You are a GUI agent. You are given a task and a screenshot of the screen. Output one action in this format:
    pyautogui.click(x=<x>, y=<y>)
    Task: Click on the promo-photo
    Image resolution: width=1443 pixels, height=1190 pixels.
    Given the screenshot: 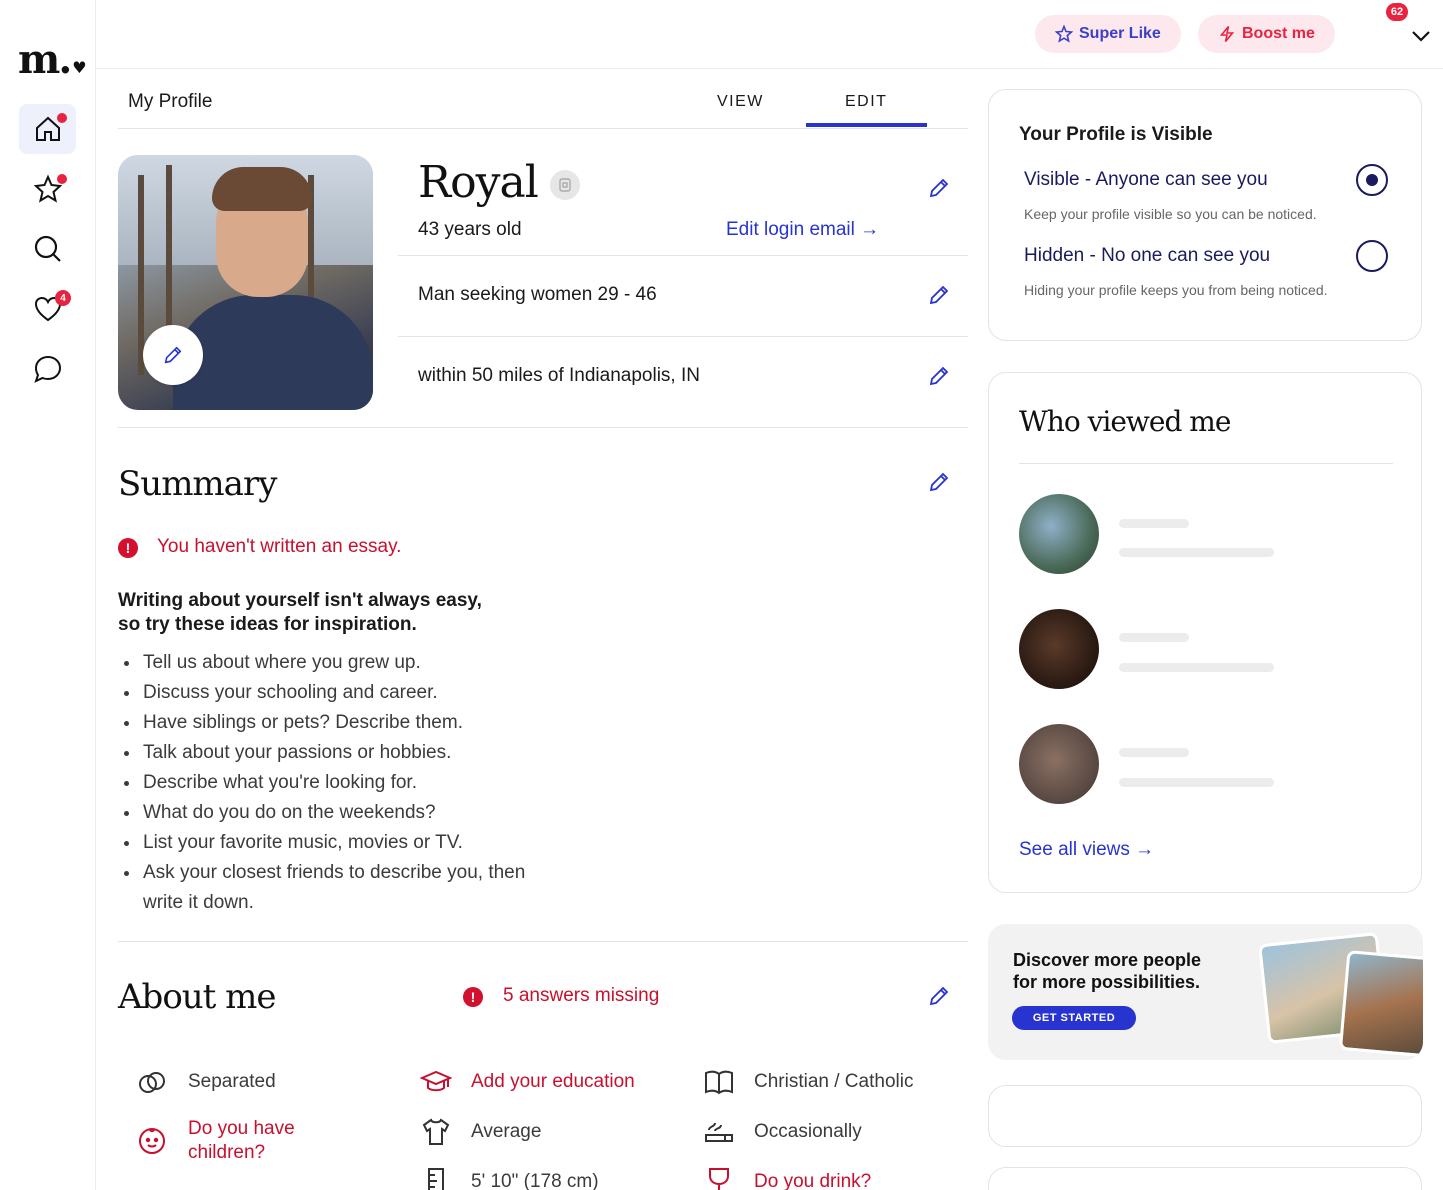 What is the action you would take?
    pyautogui.click(x=1380, y=1004)
    